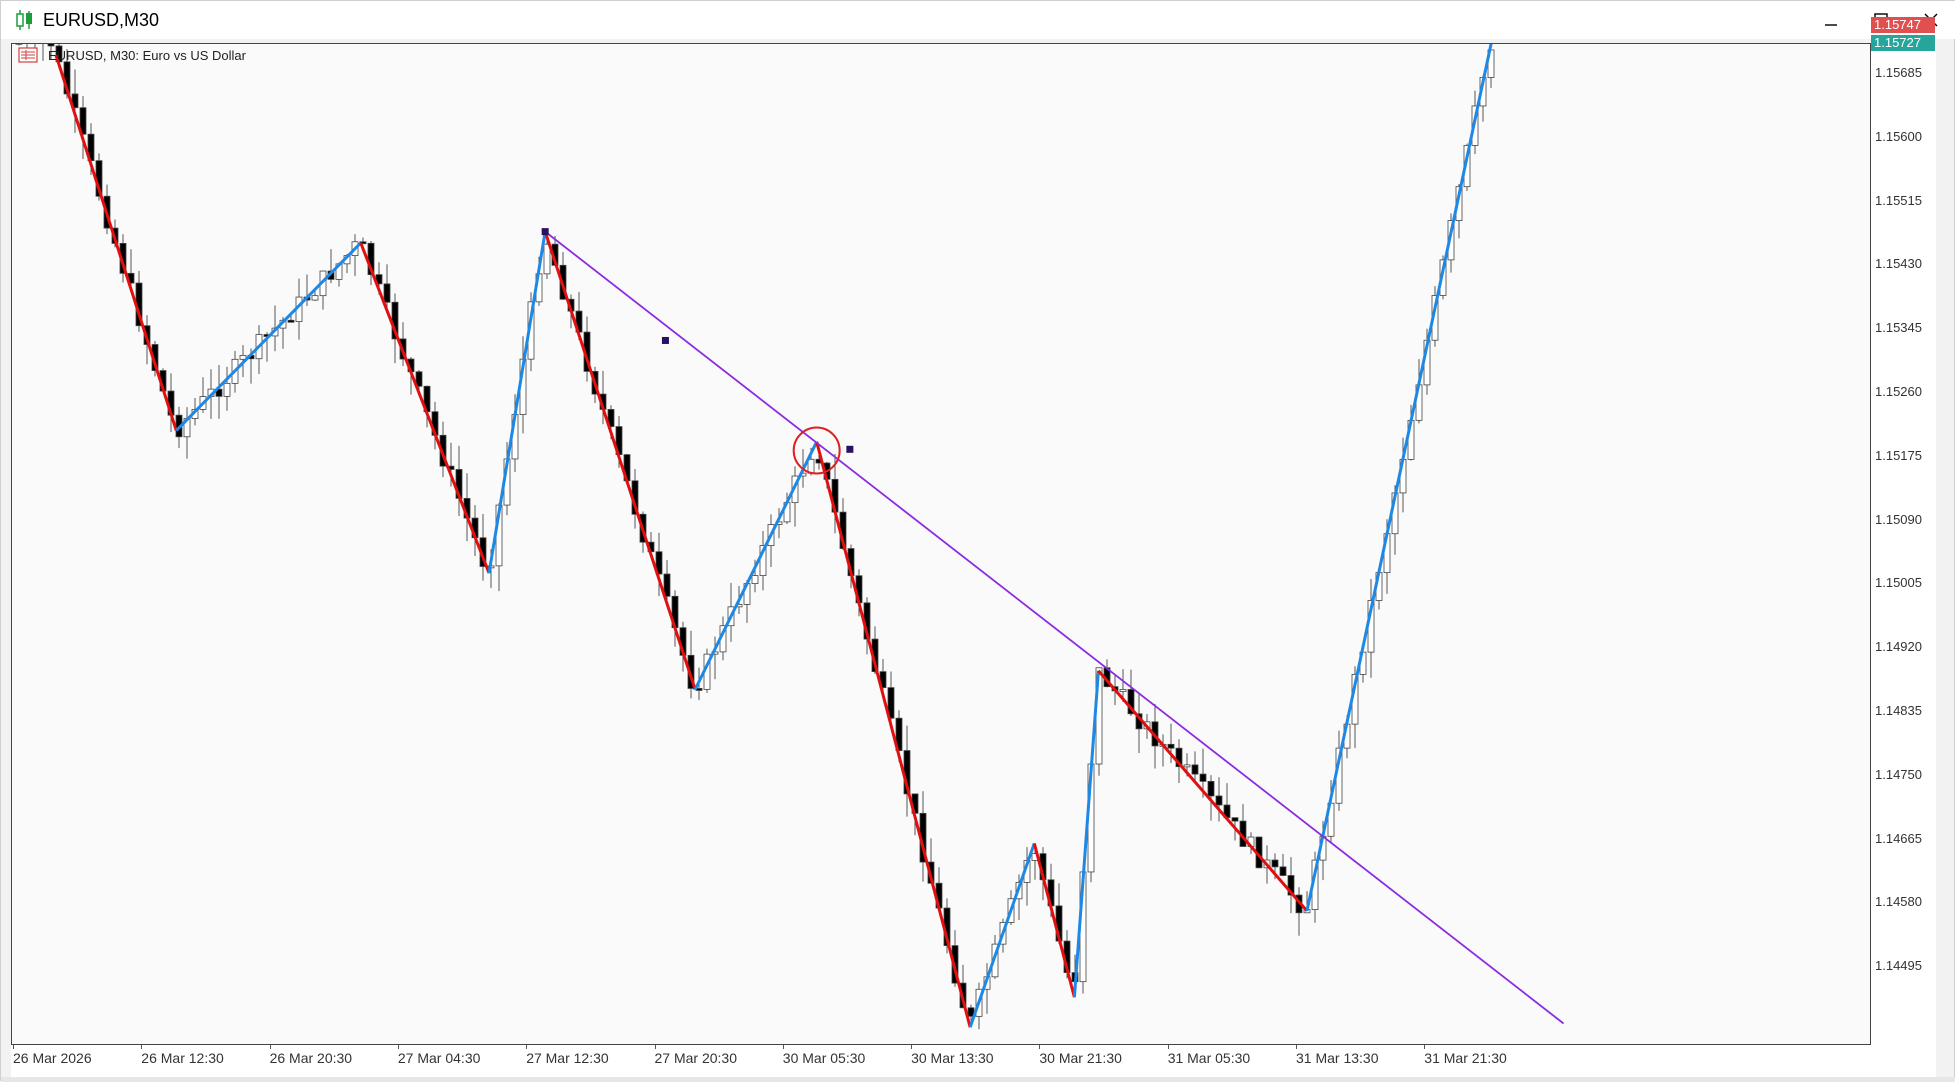 This screenshot has width=1955, height=1082. I want to click on minimize-icon, so click(1831, 20).